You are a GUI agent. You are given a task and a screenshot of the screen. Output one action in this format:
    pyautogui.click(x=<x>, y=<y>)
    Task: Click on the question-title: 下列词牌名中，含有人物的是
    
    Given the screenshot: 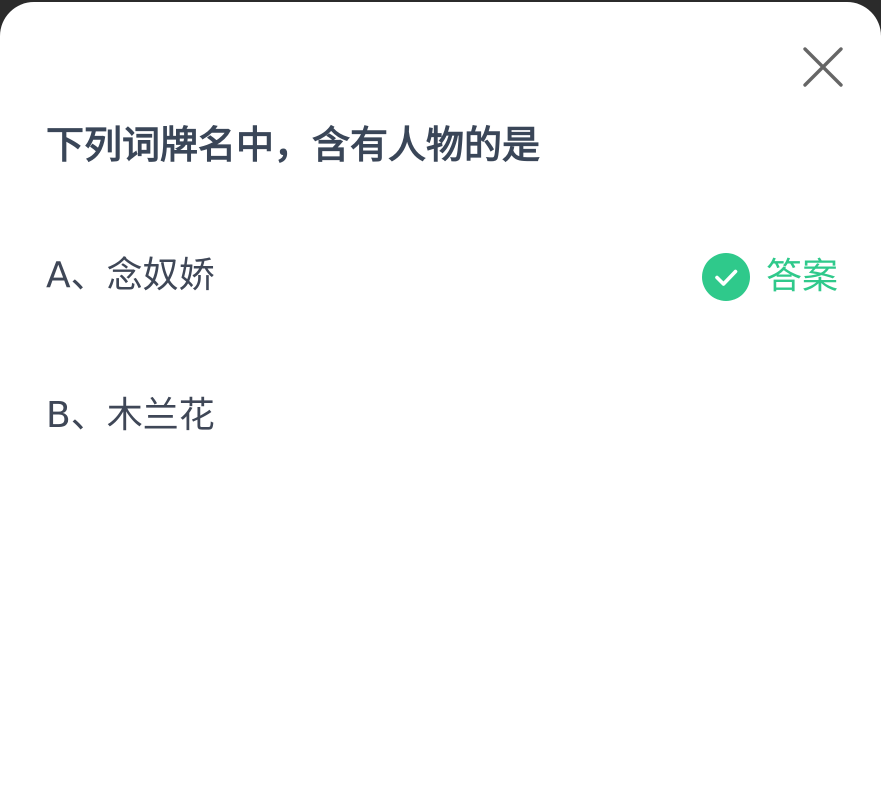 What is the action you would take?
    pyautogui.click(x=293, y=145)
    